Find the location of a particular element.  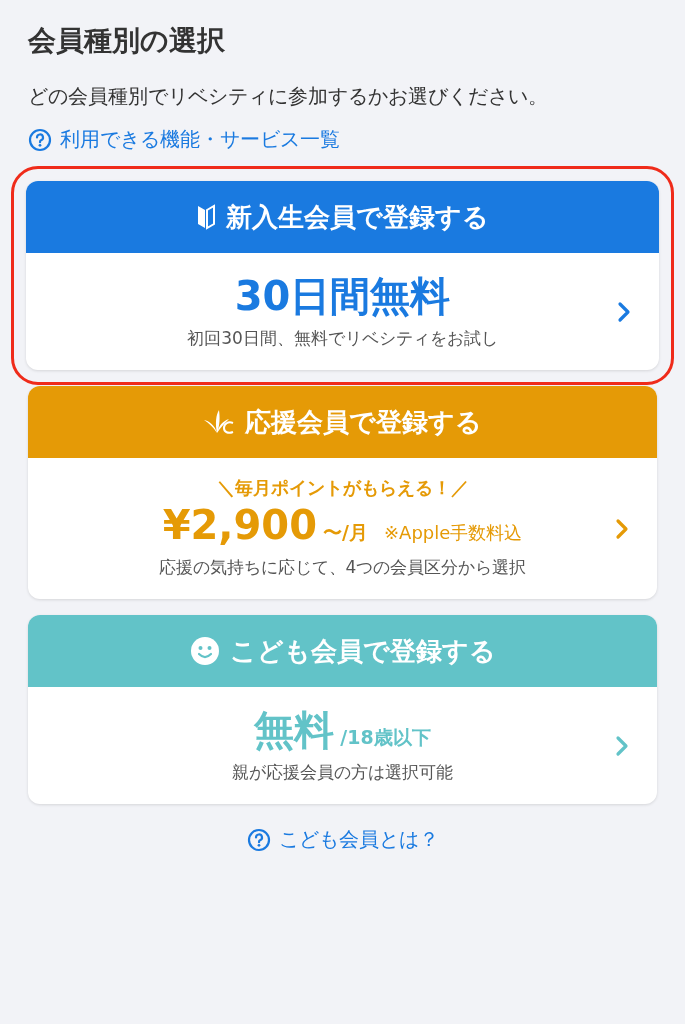

features-link: 利用できる機能・サービス一覧 is located at coordinates (184, 139).